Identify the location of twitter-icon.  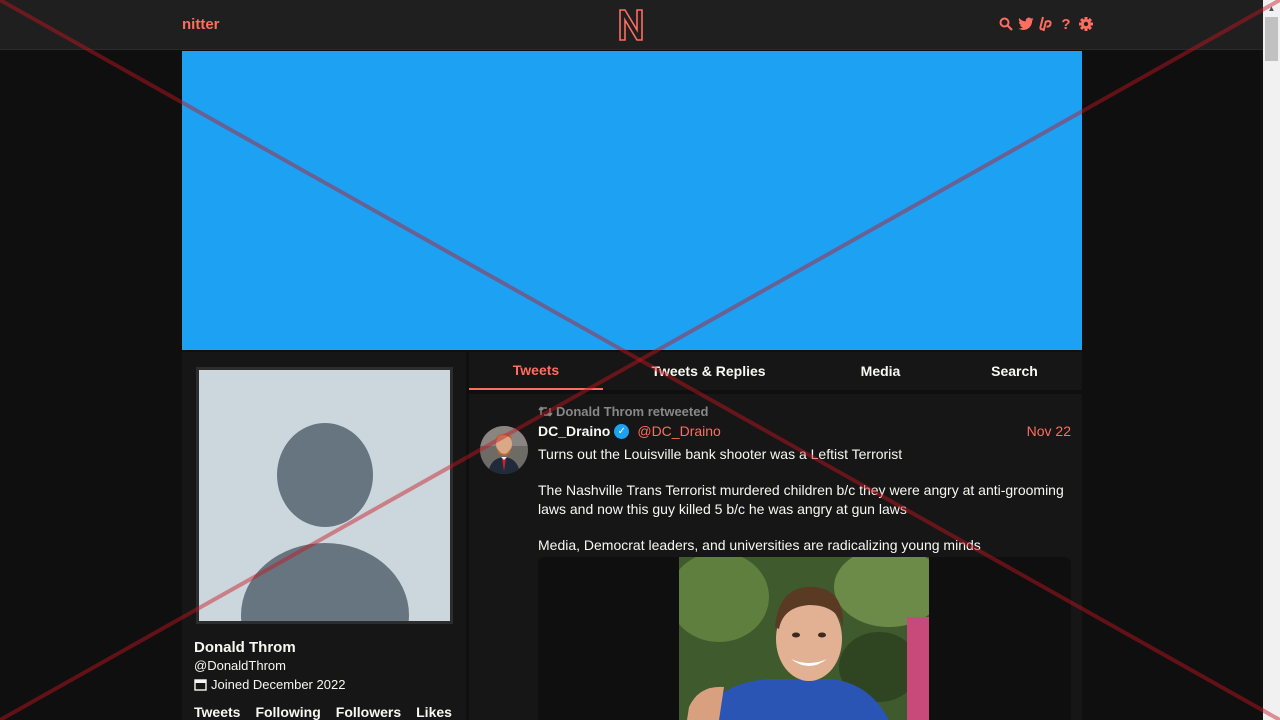
(1026, 24).